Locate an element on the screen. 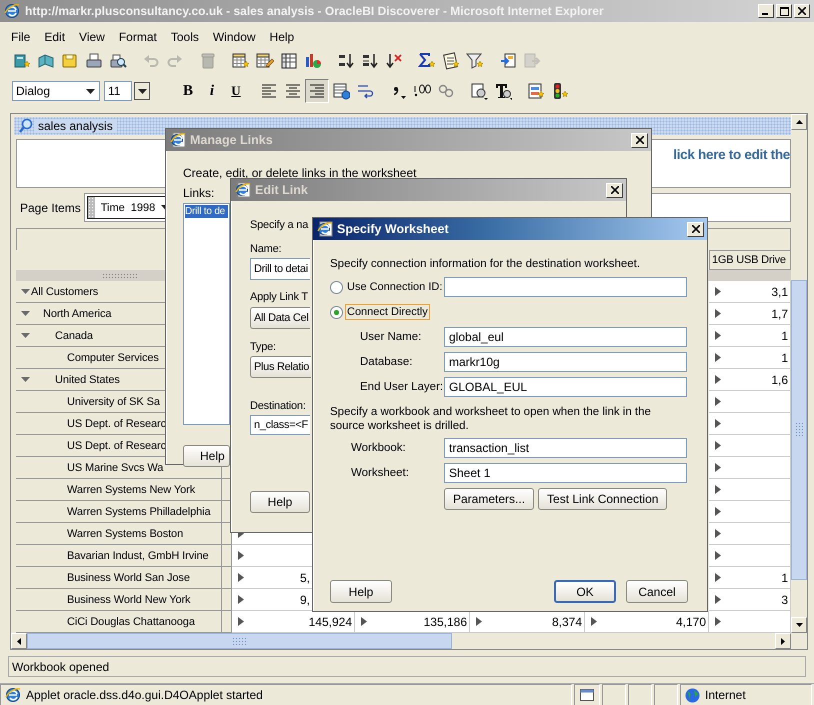  list-item: Drill to de is located at coordinates (206, 211).